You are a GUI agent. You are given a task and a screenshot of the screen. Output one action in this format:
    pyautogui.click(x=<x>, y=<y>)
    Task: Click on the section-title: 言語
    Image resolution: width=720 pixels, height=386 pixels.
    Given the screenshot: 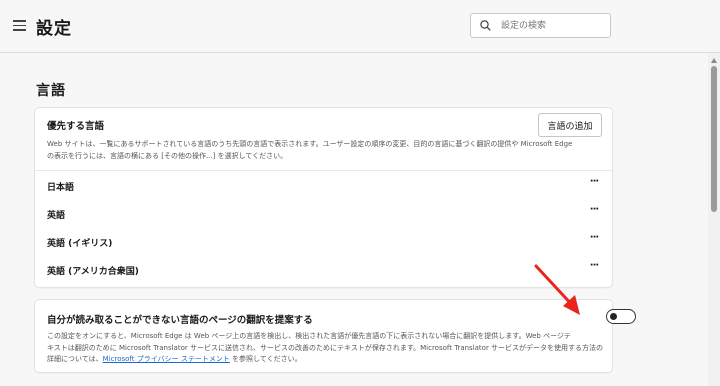 What is the action you would take?
    pyautogui.click(x=51, y=91)
    